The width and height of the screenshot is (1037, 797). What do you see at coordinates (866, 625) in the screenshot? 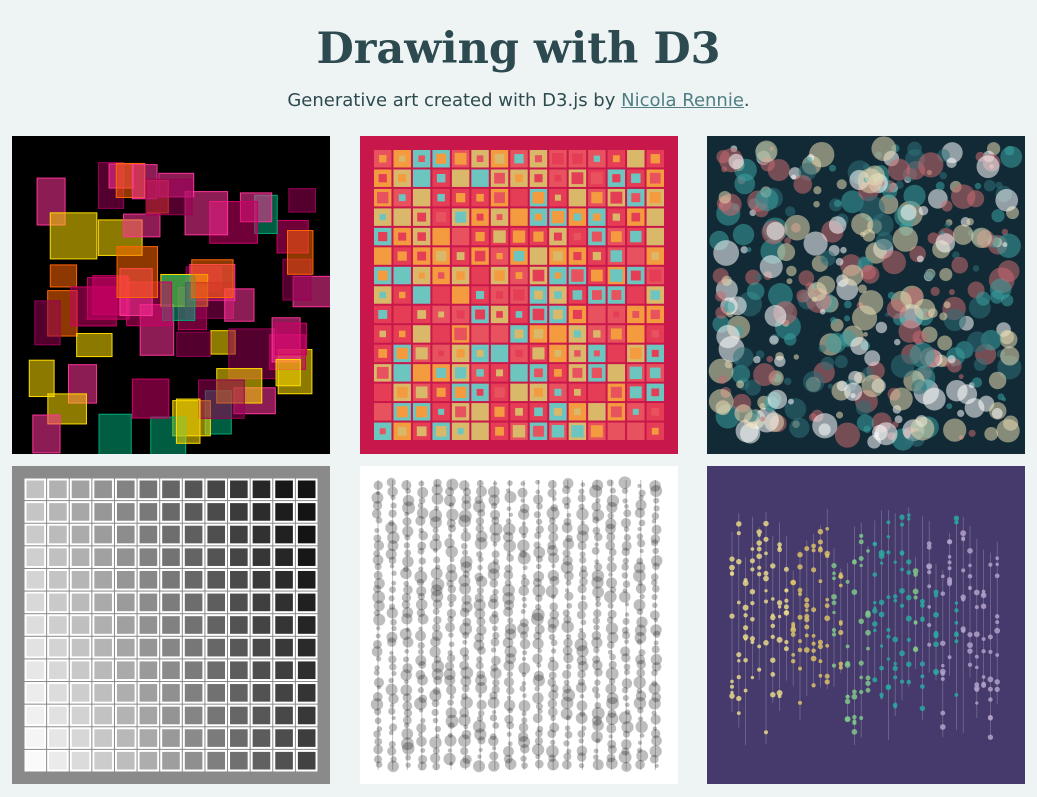
I see `artwork-dot-lines` at bounding box center [866, 625].